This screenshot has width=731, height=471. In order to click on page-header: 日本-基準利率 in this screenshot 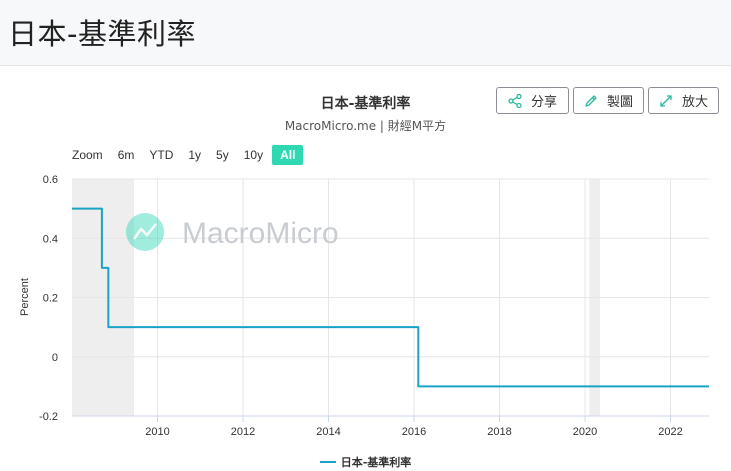, I will do `click(365, 33)`.